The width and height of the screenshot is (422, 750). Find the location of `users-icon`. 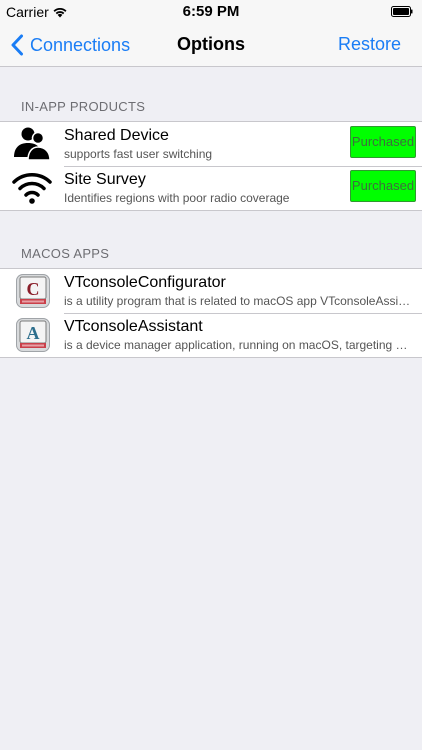

users-icon is located at coordinates (32, 144).